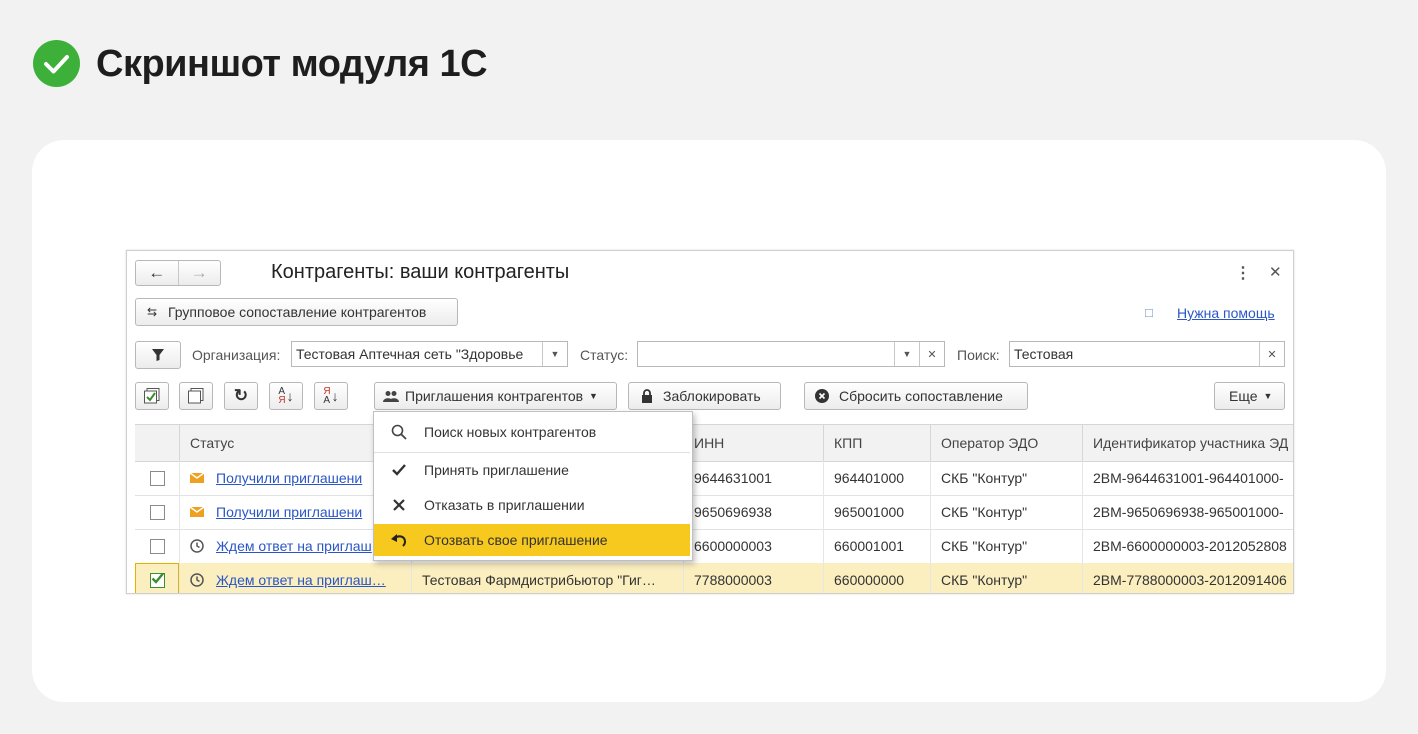  I want to click on menu-item-search-new: Поиск новых контрагентов, so click(532, 432).